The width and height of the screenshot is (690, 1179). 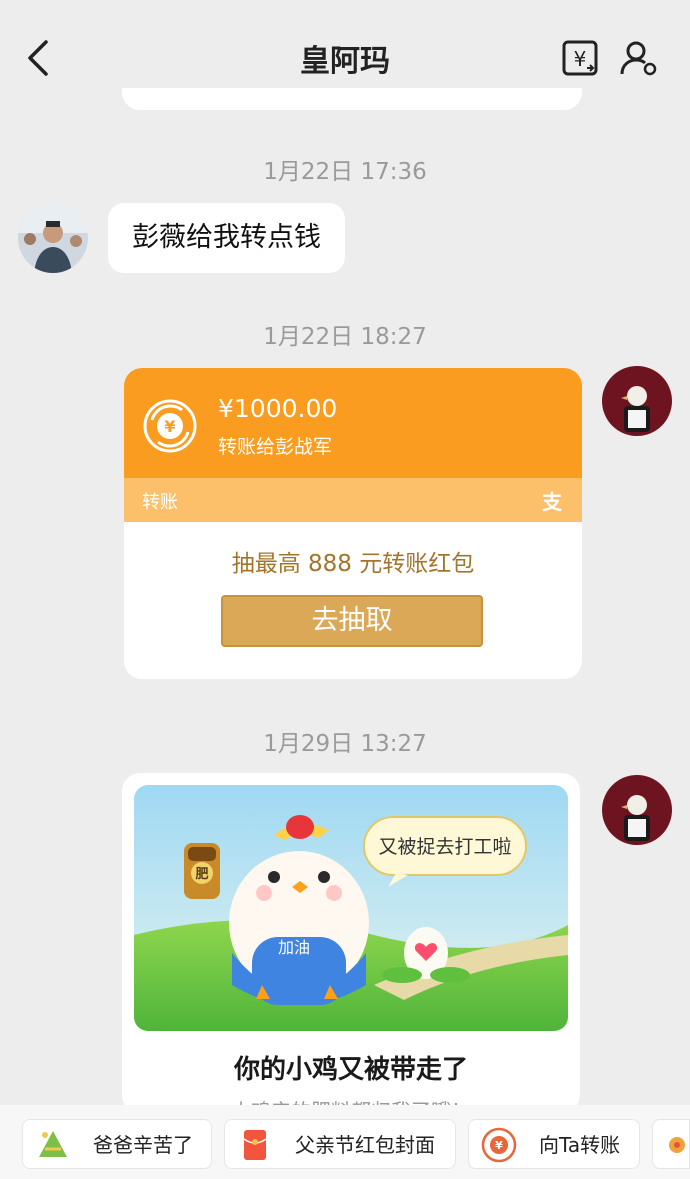 I want to click on quick-action-red-envelope-cover: 父亲节红包封面, so click(x=340, y=1144).